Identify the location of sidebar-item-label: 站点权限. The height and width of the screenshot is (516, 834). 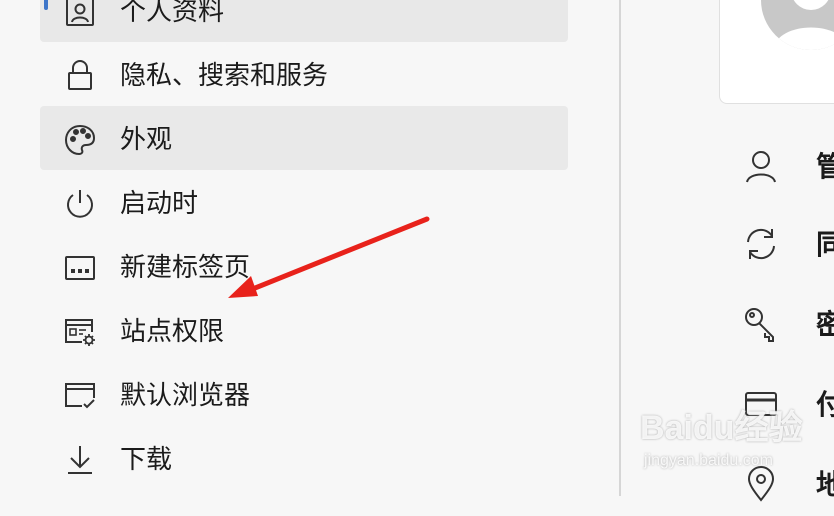
(172, 332).